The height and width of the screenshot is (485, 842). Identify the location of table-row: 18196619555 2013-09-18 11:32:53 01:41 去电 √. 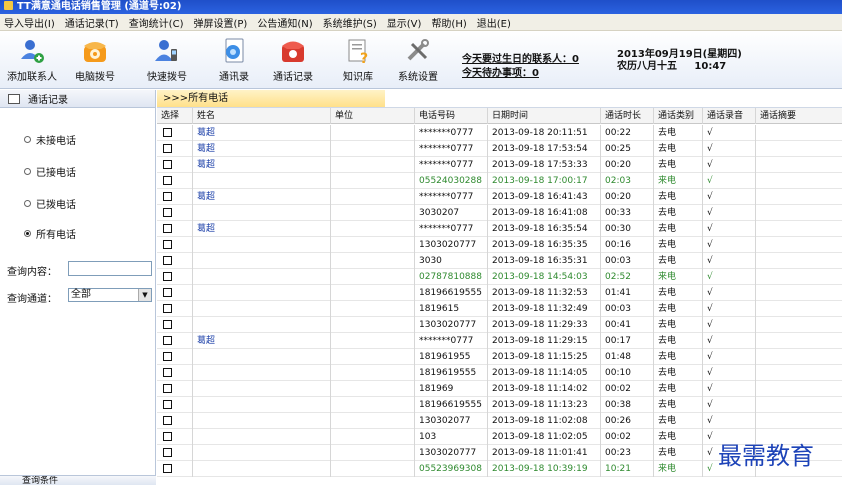
(499, 293).